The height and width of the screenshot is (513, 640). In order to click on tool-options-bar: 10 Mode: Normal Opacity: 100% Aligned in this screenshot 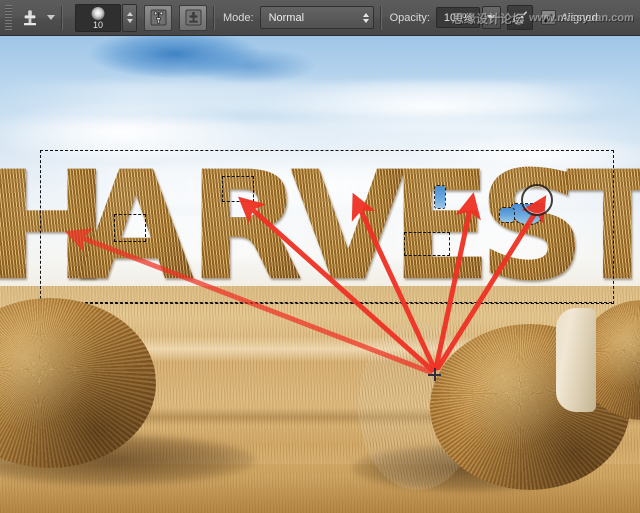, I will do `click(320, 18)`.